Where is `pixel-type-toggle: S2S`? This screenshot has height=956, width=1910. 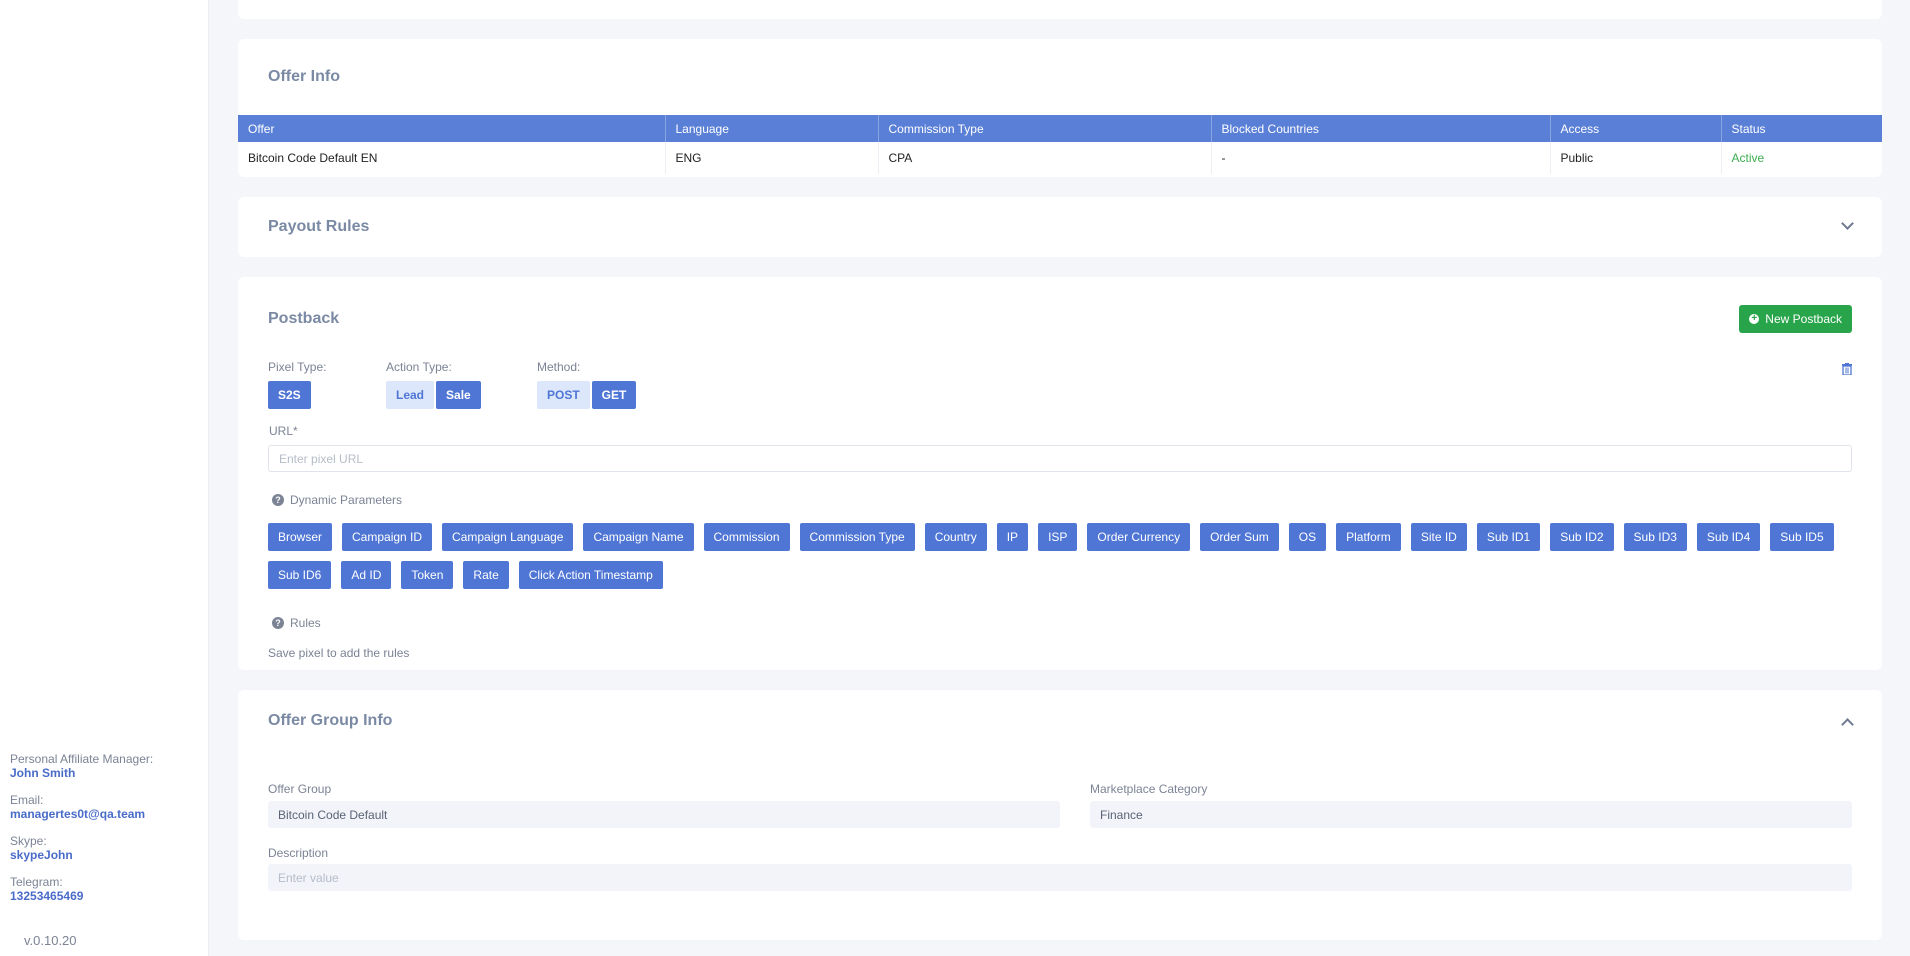
pixel-type-toggle: S2S is located at coordinates (289, 395).